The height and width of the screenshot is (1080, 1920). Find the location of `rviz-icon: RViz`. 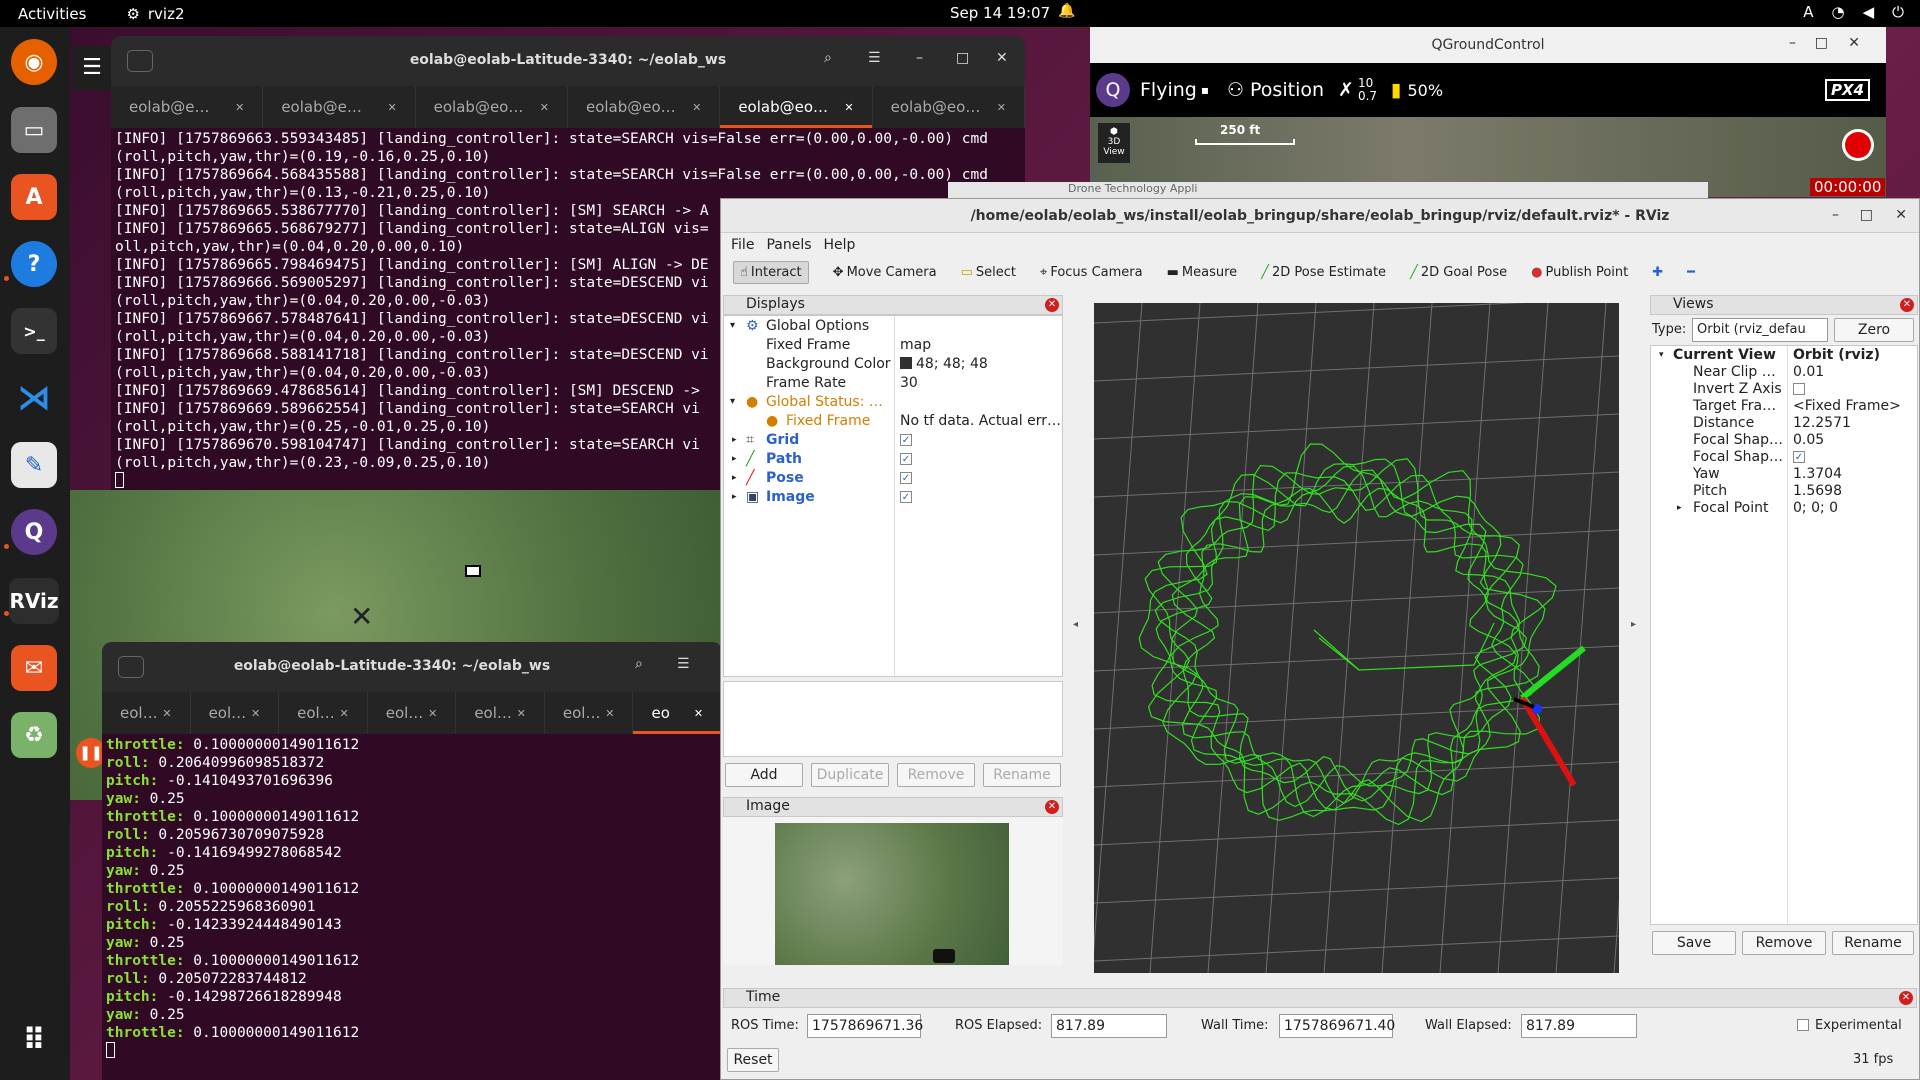

rviz-icon: RViz is located at coordinates (34, 601).